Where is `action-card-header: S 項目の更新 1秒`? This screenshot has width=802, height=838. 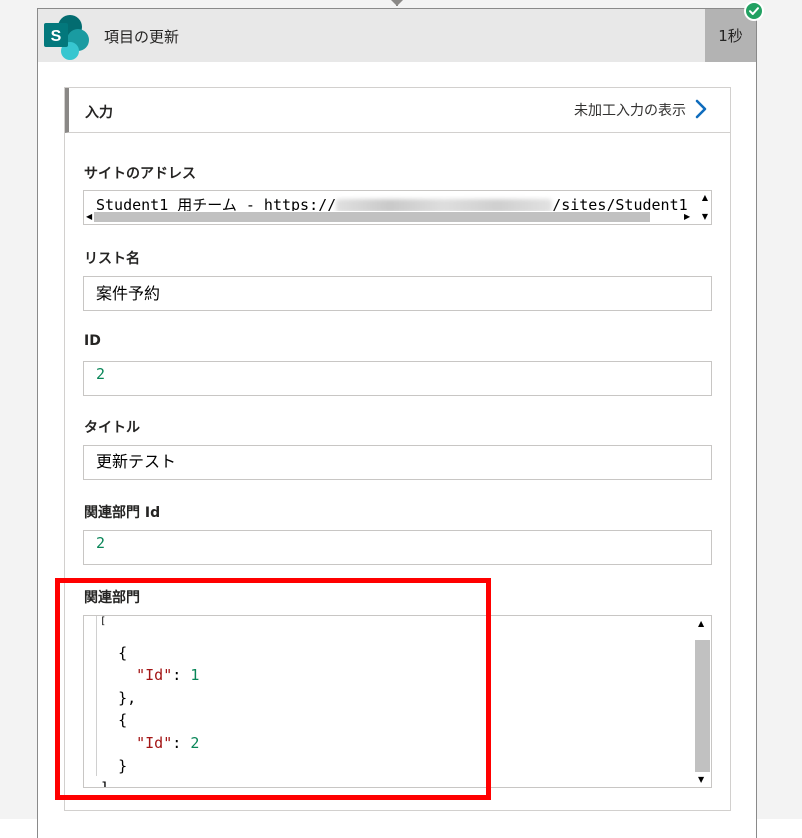
action-card-header: S 項目の更新 1秒 is located at coordinates (397, 35).